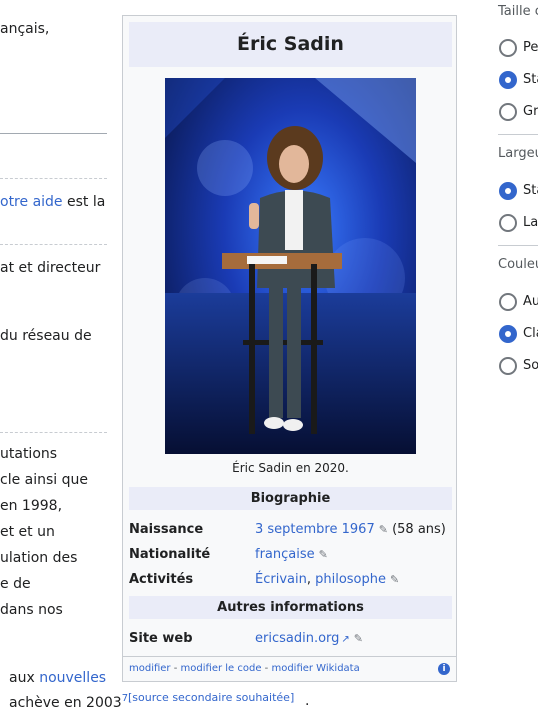 Image resolution: width=538 pixels, height=714 pixels. Describe the element at coordinates (290, 498) in the screenshot. I see `section-header-biographie: Biographie` at that location.